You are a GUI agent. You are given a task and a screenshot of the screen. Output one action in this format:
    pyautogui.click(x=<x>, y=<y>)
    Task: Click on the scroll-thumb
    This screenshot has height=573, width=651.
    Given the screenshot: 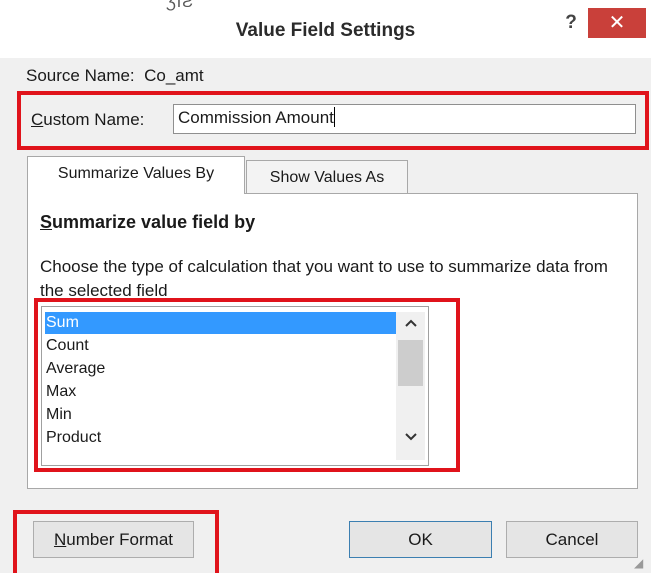 What is the action you would take?
    pyautogui.click(x=410, y=363)
    